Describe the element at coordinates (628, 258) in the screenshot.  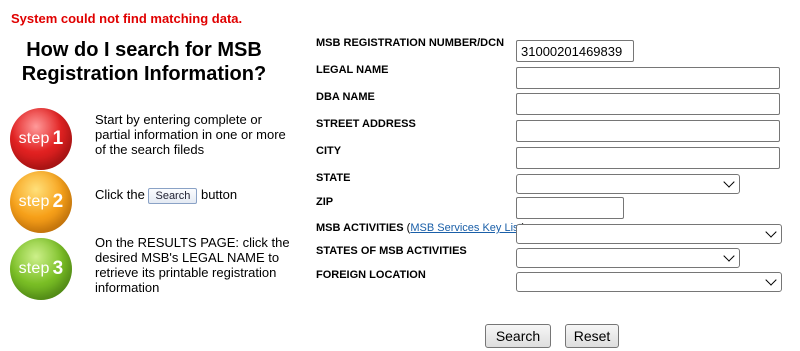
I see `states-of-msb-activities-select` at that location.